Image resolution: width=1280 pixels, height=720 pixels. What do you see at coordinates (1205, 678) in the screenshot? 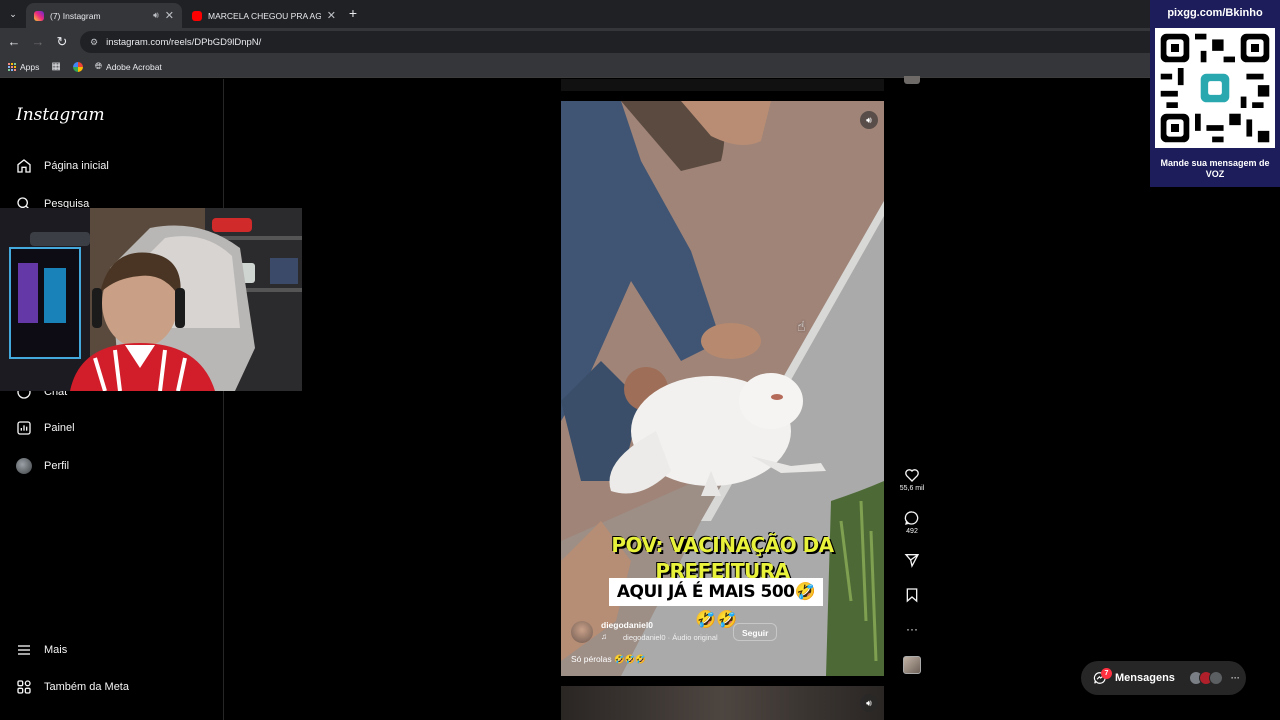
I see `message-avatars` at bounding box center [1205, 678].